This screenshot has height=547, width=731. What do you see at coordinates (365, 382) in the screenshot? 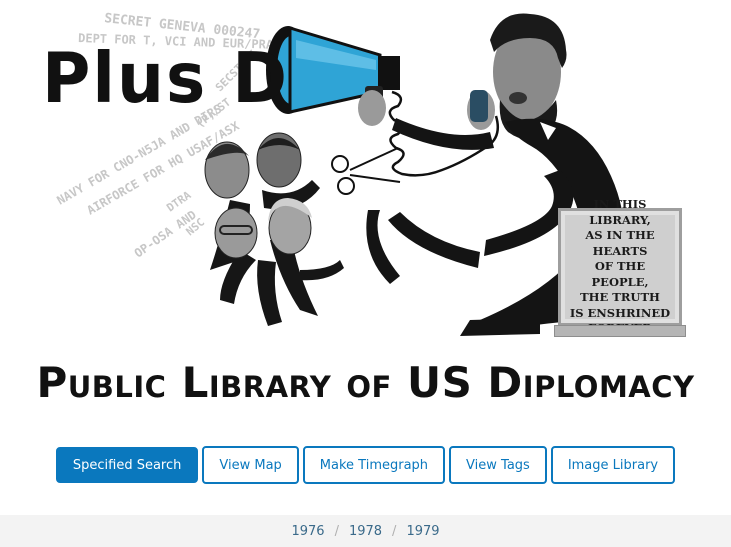
I see `page-title: Public Library of US Diplomacy` at bounding box center [365, 382].